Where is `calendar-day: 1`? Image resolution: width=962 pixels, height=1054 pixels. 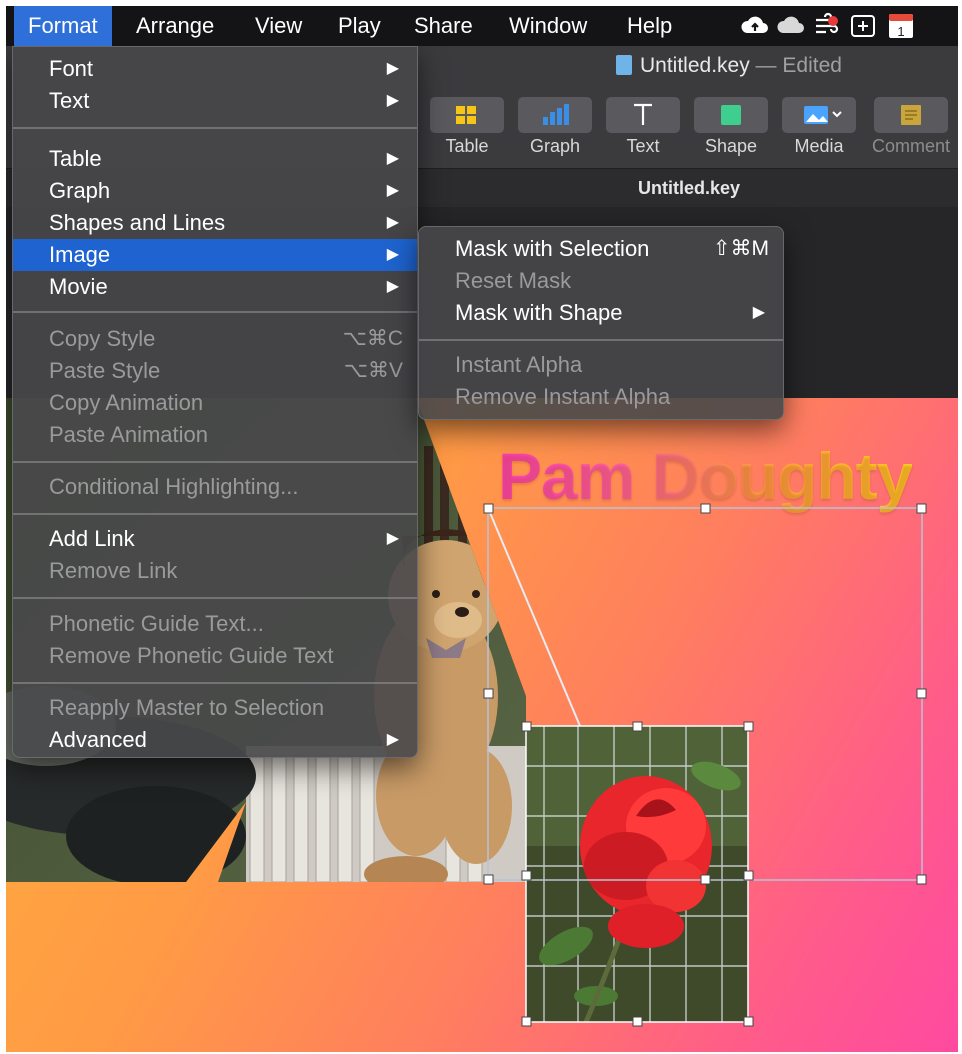
calendar-day: 1 is located at coordinates (900, 31).